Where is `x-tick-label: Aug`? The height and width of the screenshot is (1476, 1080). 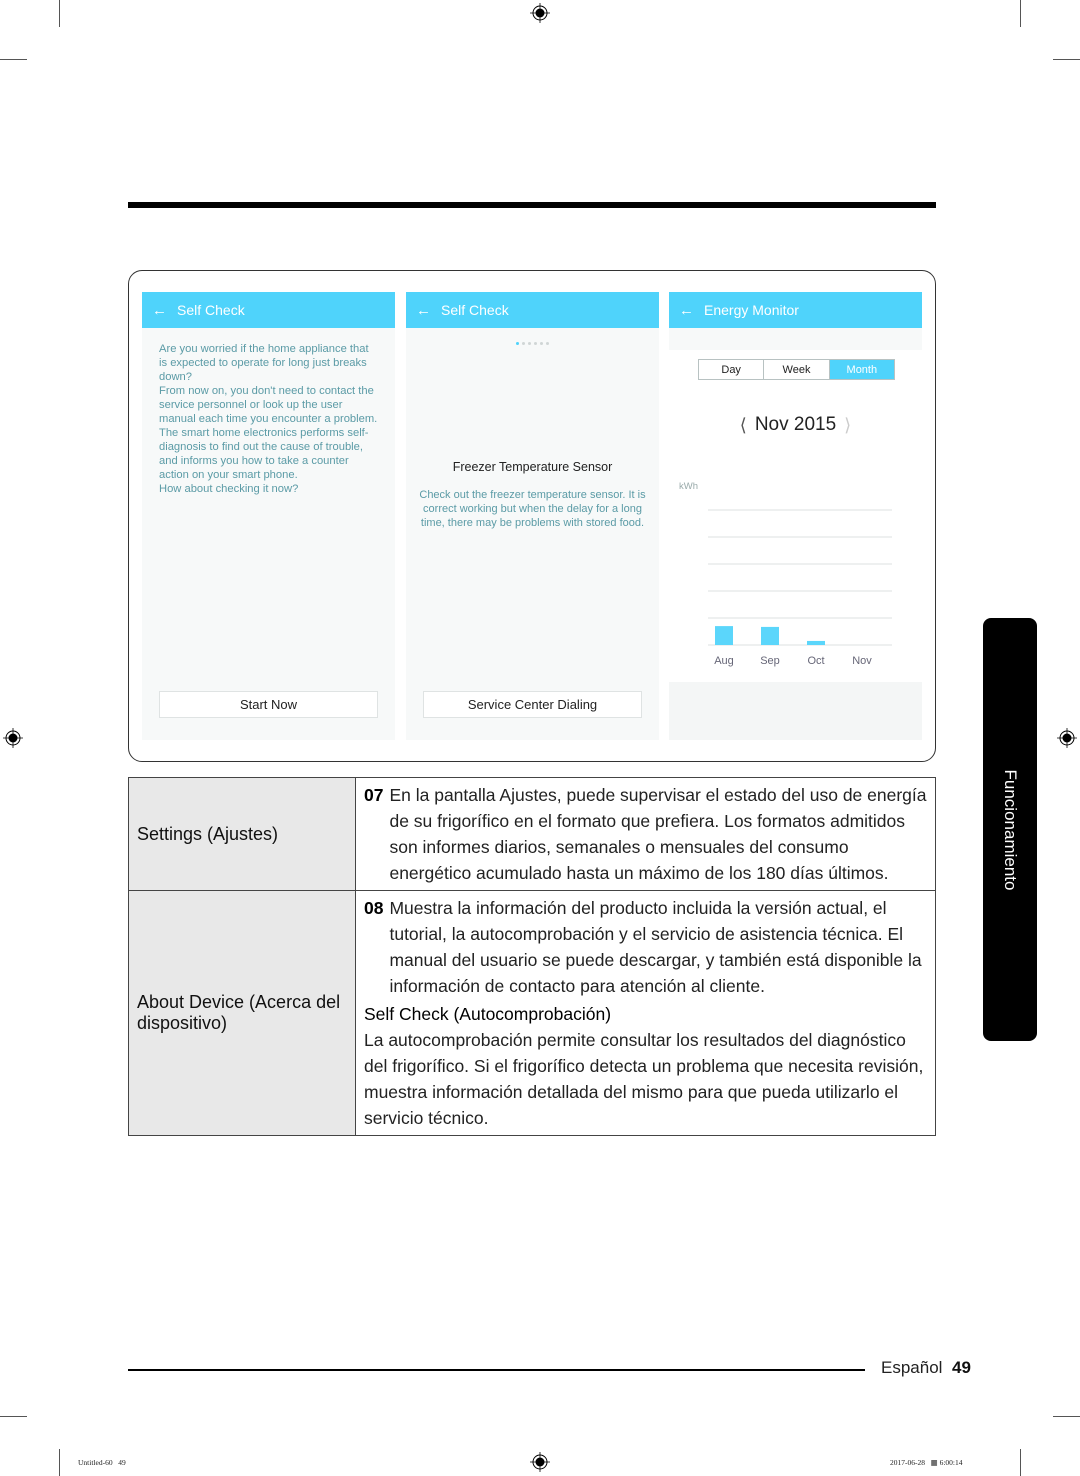 x-tick-label: Aug is located at coordinates (724, 661).